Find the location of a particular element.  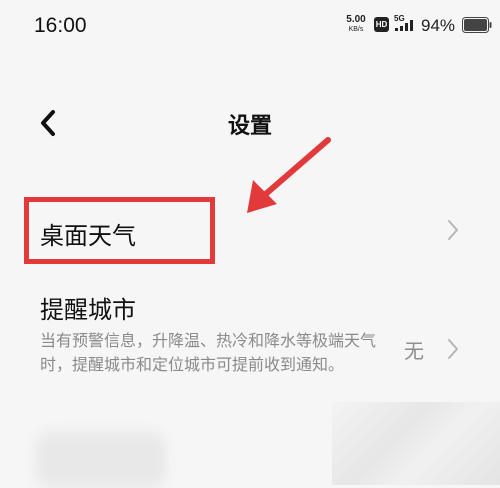

reminder-city-description: 当有预警信息，升降温、热冷和降水等极端天气时，提醒城市和定位城市可提前收到通知。 is located at coordinates (208, 352).